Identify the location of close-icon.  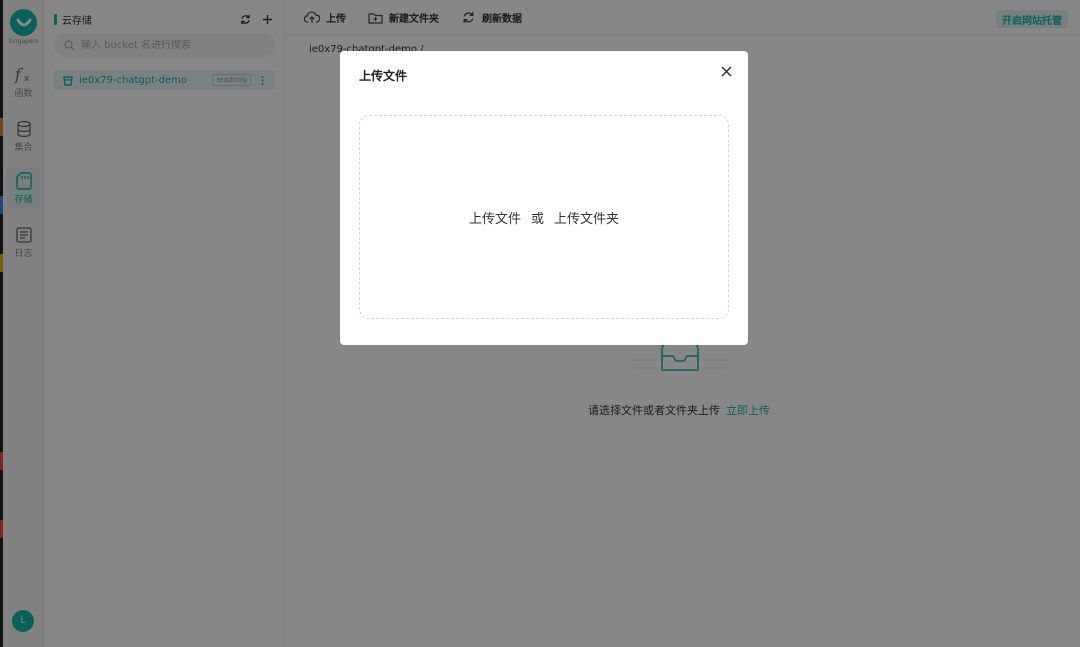
(726, 71).